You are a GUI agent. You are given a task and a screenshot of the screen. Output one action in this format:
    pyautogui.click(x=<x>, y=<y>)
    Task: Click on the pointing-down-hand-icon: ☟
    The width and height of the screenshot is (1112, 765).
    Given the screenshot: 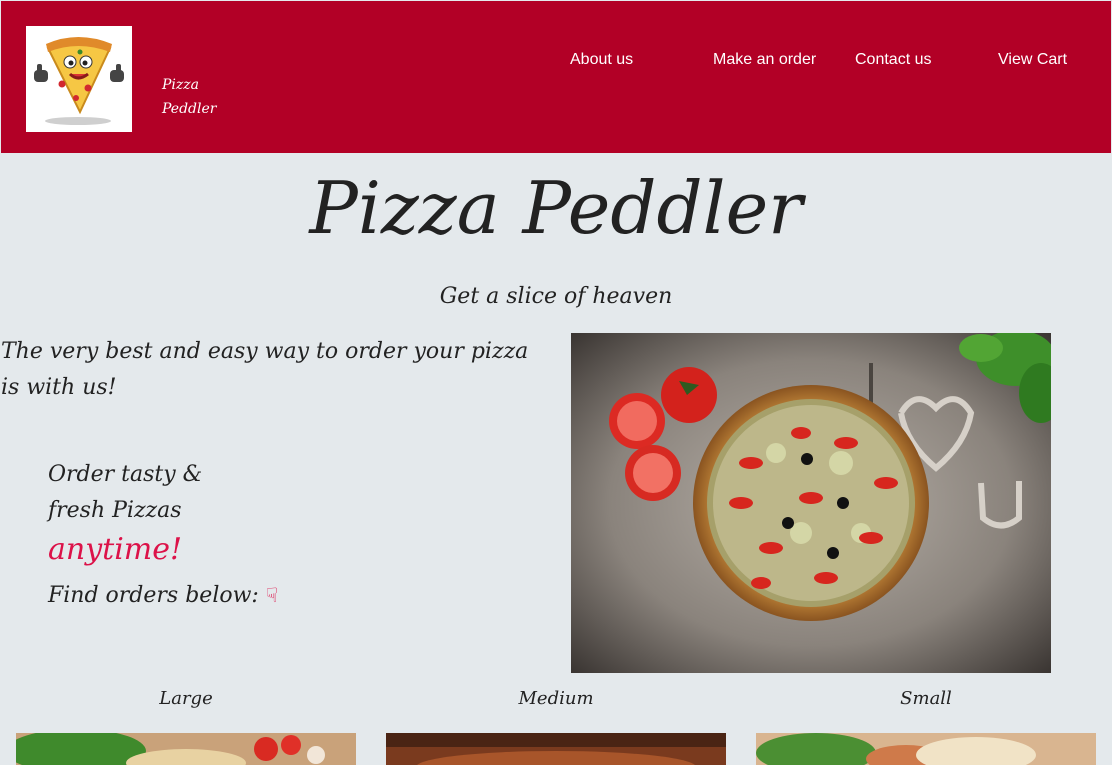 What is the action you would take?
    pyautogui.click(x=272, y=595)
    